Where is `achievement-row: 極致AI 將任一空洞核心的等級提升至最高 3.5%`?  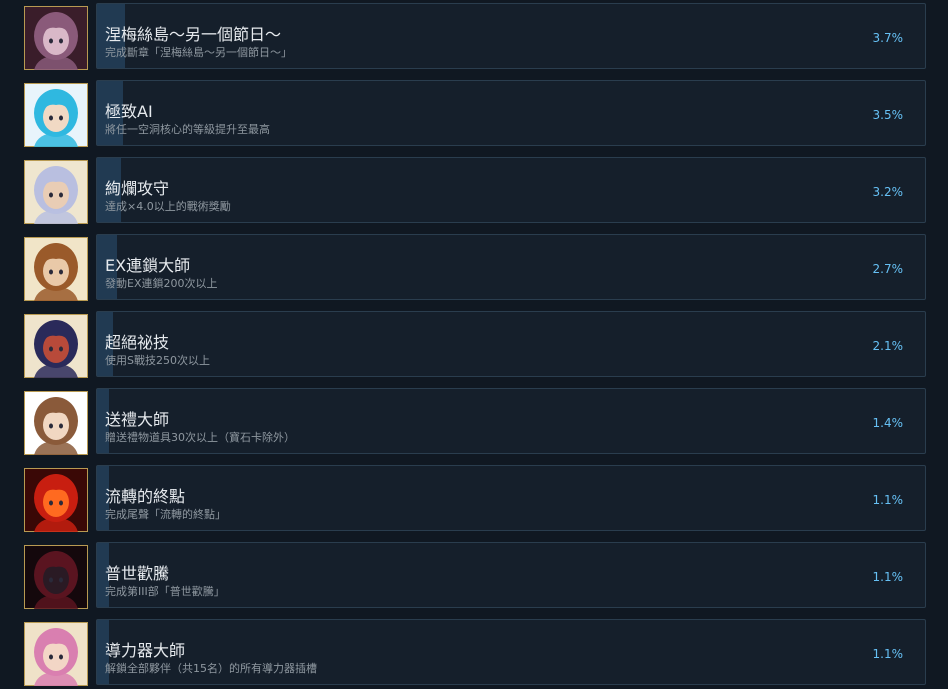 achievement-row: 極致AI 將任一空洞核心的等級提升至最高 3.5% is located at coordinates (474, 113).